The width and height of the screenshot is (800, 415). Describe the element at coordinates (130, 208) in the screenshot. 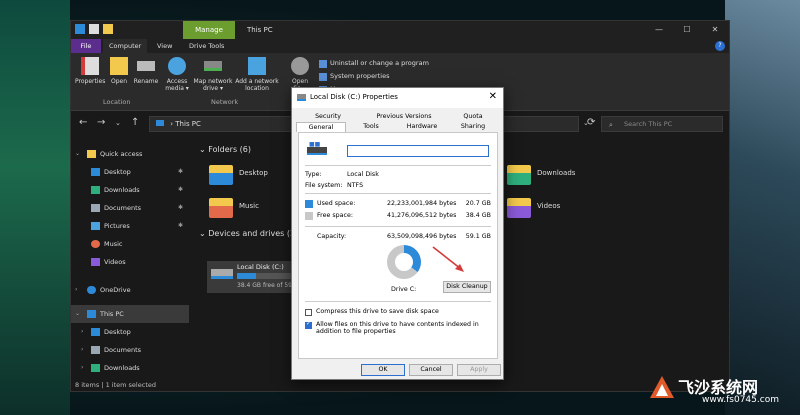

I see `sidebar-item-documents: Documents ✱` at that location.